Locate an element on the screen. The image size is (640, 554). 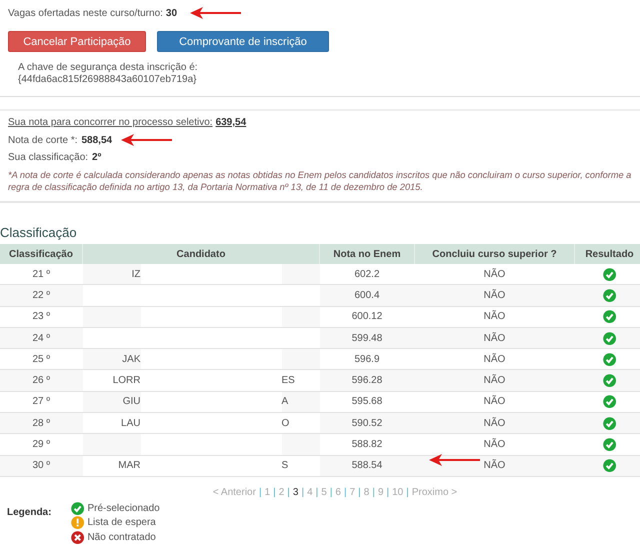
candidate-name: LAU is located at coordinates (130, 423).